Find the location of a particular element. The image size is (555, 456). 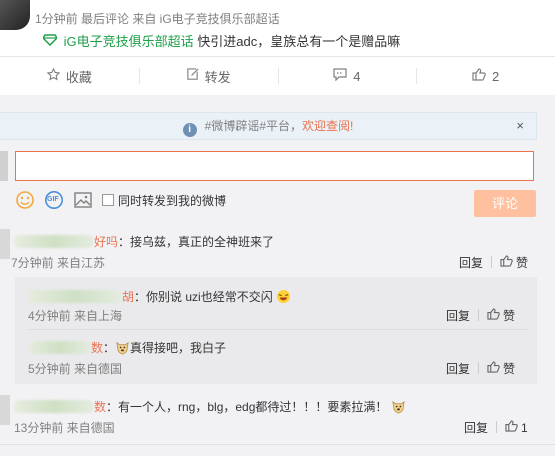

share-label: 同时转发到我的微博 is located at coordinates (172, 200).